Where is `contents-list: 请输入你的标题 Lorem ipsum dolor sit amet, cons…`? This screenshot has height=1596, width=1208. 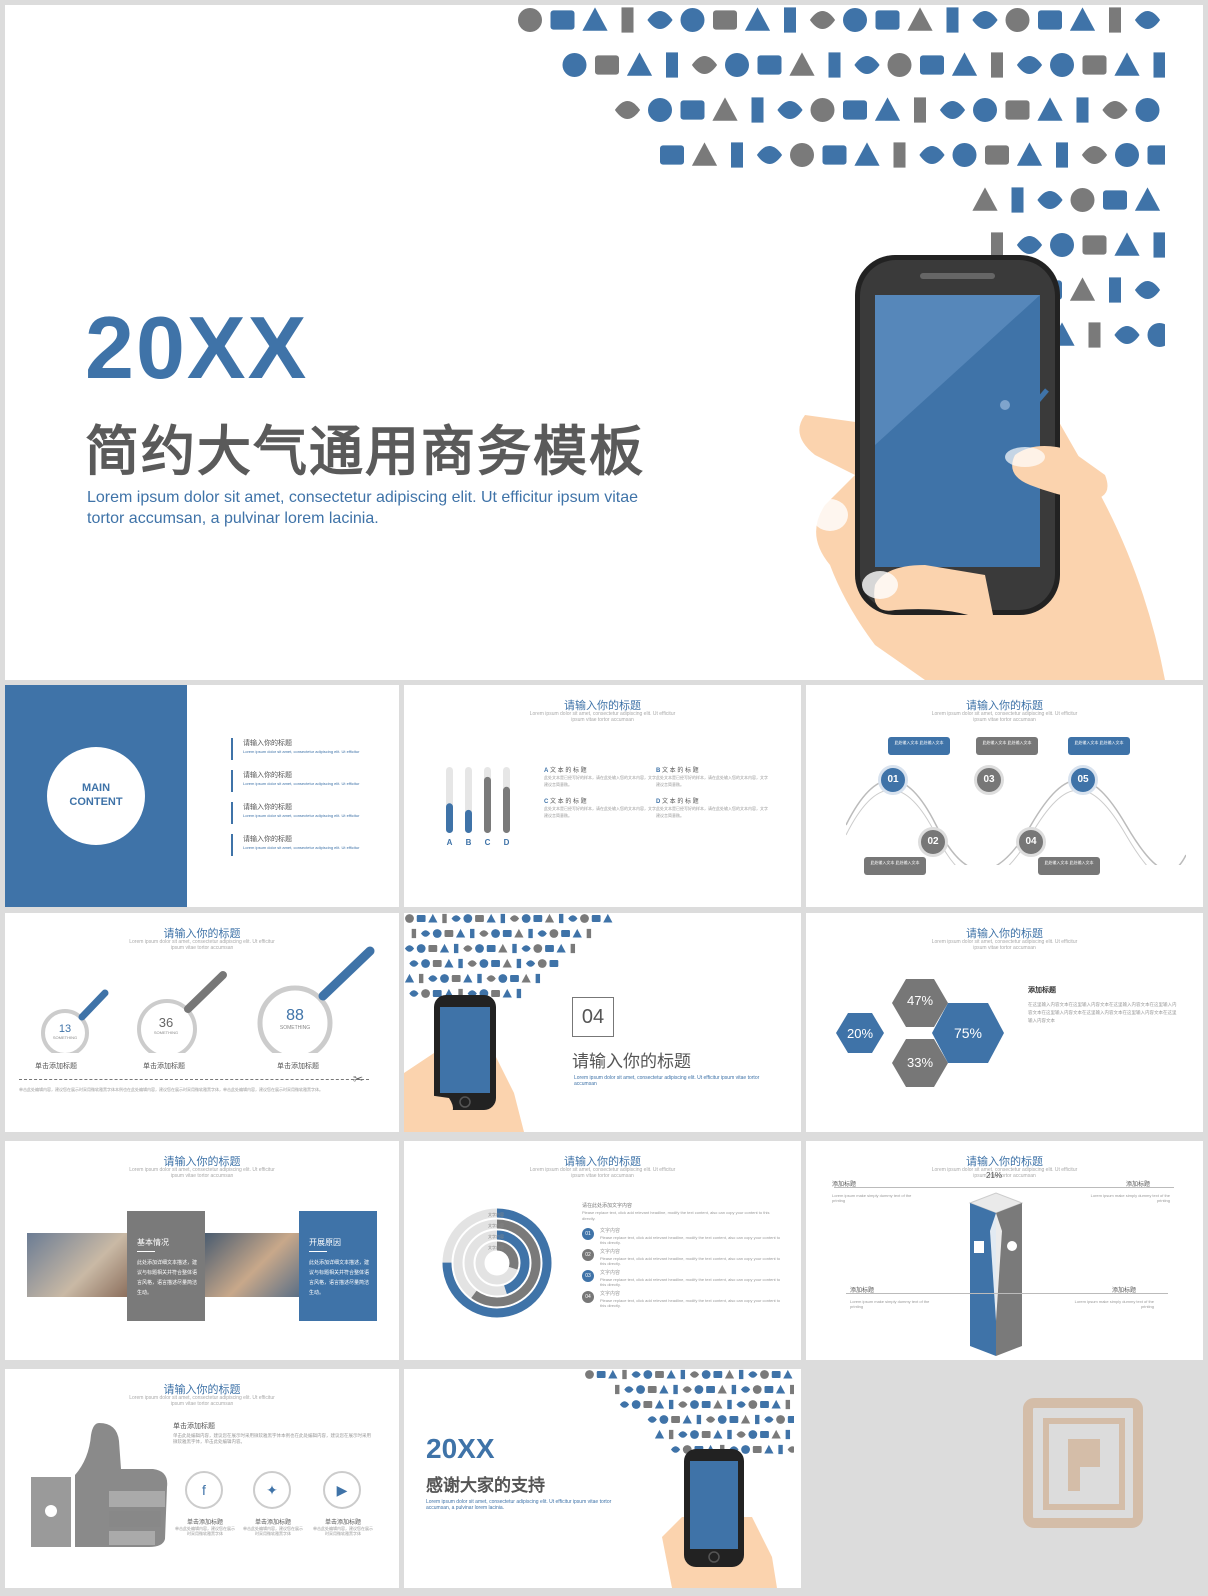 contents-list: 请输入你的标题 Lorem ipsum dolor sit amet, cons… is located at coordinates (306, 797).